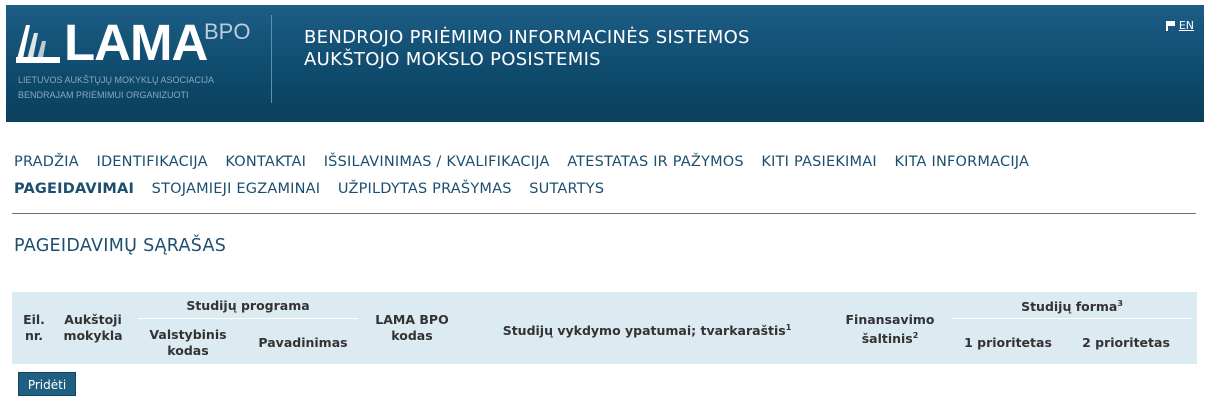 This screenshot has width=1219, height=411. Describe the element at coordinates (103, 95) in the screenshot. I see `logo-subtitle-line2: BENDRAJAM PRIĖMIMUI ORGANIZUOTI` at that location.